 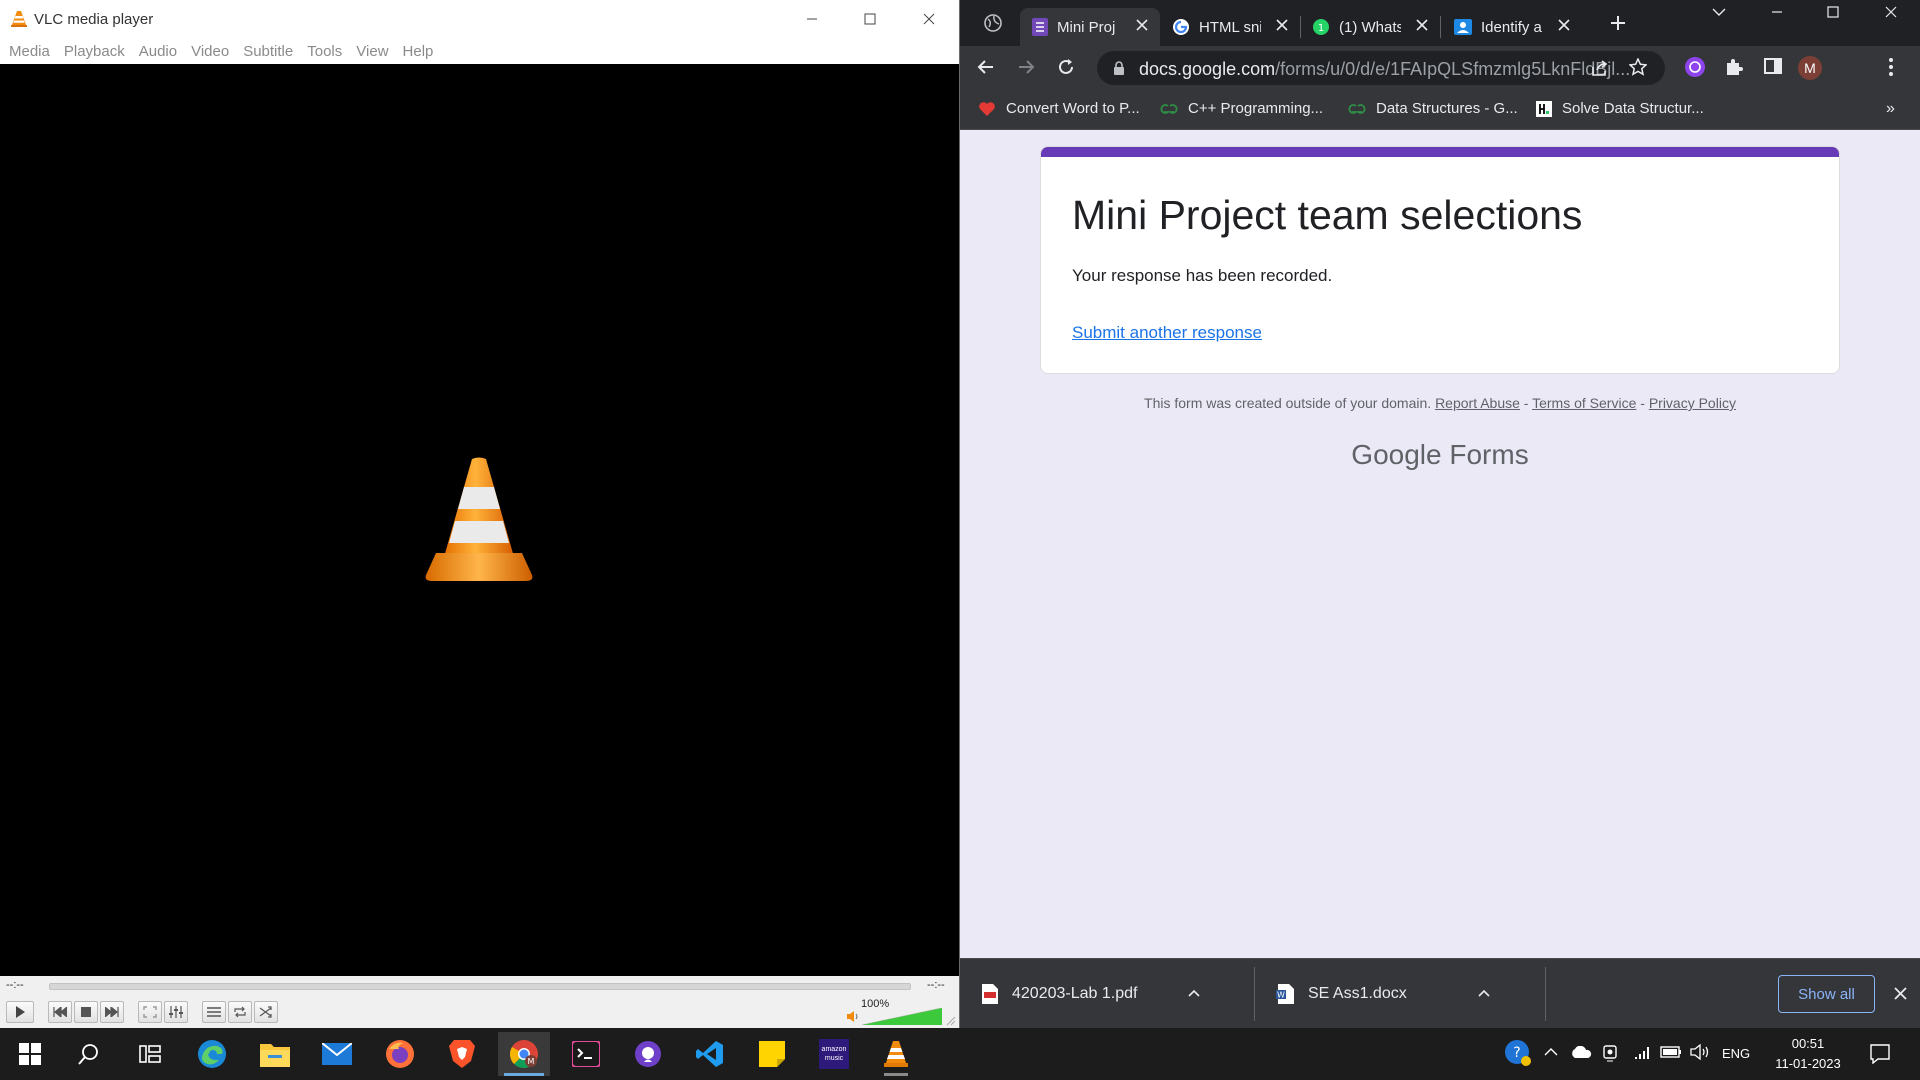 What do you see at coordinates (240, 1012) in the screenshot?
I see `loop-button` at bounding box center [240, 1012].